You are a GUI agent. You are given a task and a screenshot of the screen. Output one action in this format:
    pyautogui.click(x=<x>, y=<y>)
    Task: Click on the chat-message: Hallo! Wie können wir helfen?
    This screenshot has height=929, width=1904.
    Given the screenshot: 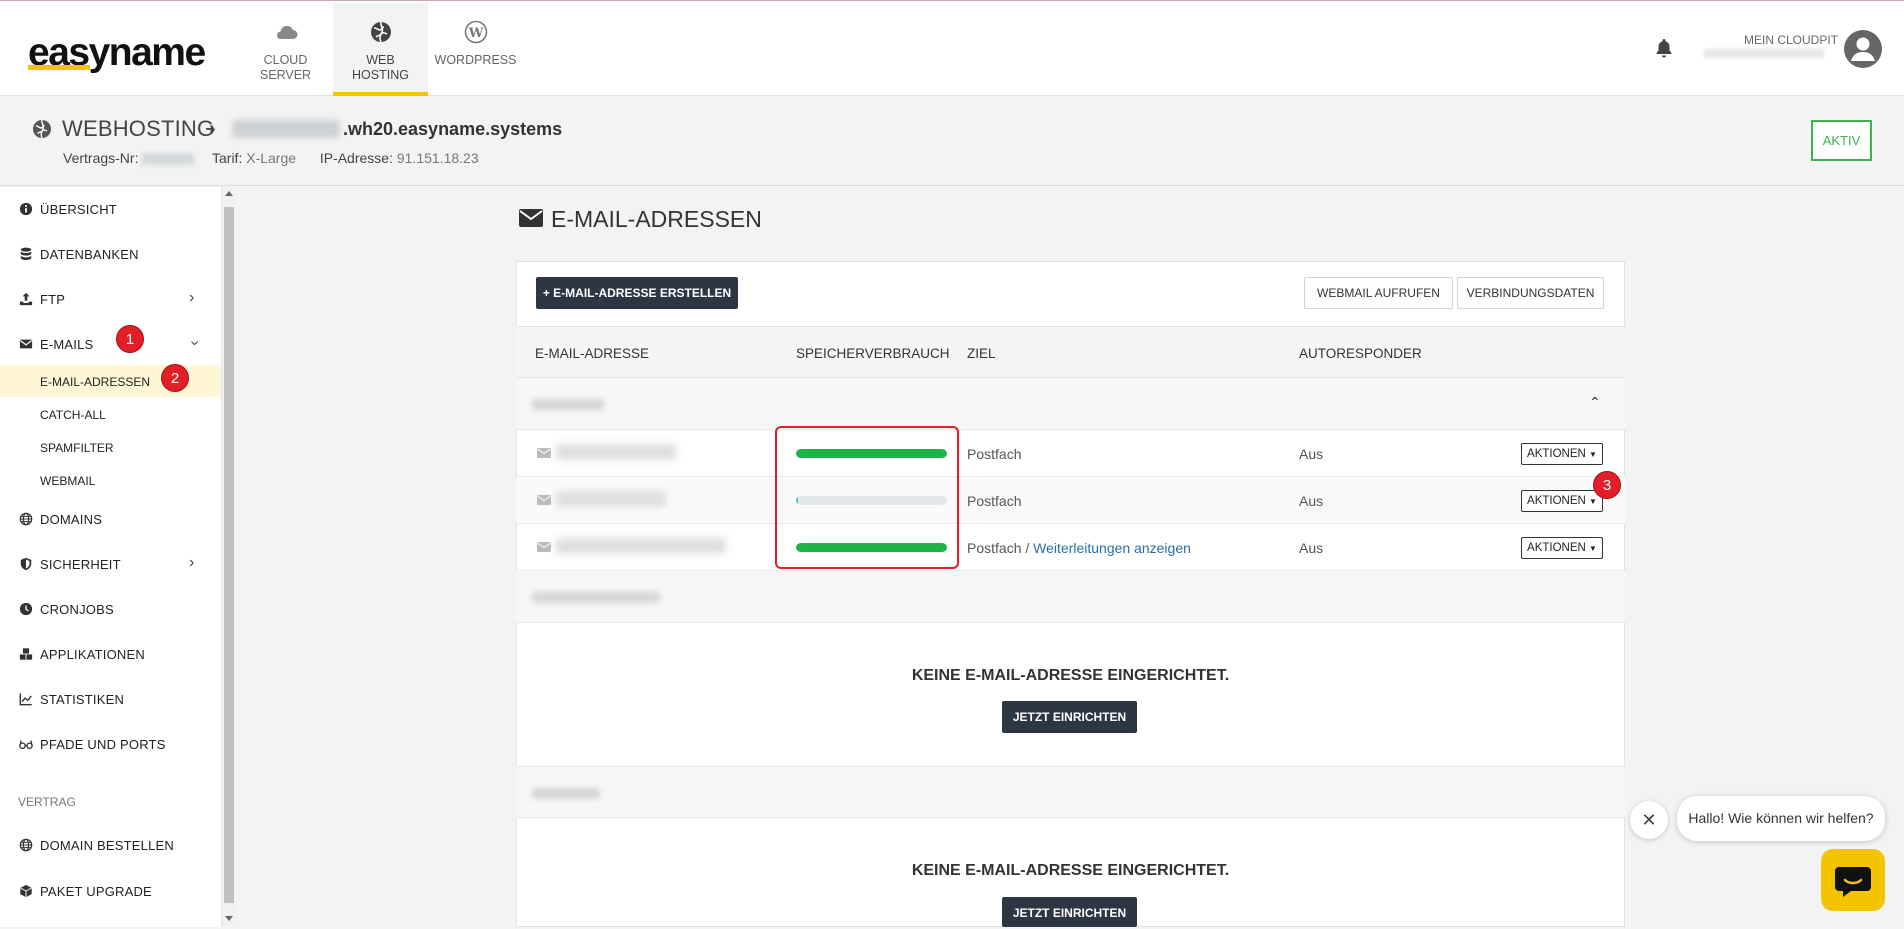 What is the action you would take?
    pyautogui.click(x=1781, y=818)
    